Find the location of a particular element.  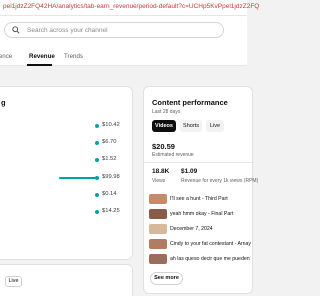

content-performance-title: Content performance is located at coordinates (190, 102).